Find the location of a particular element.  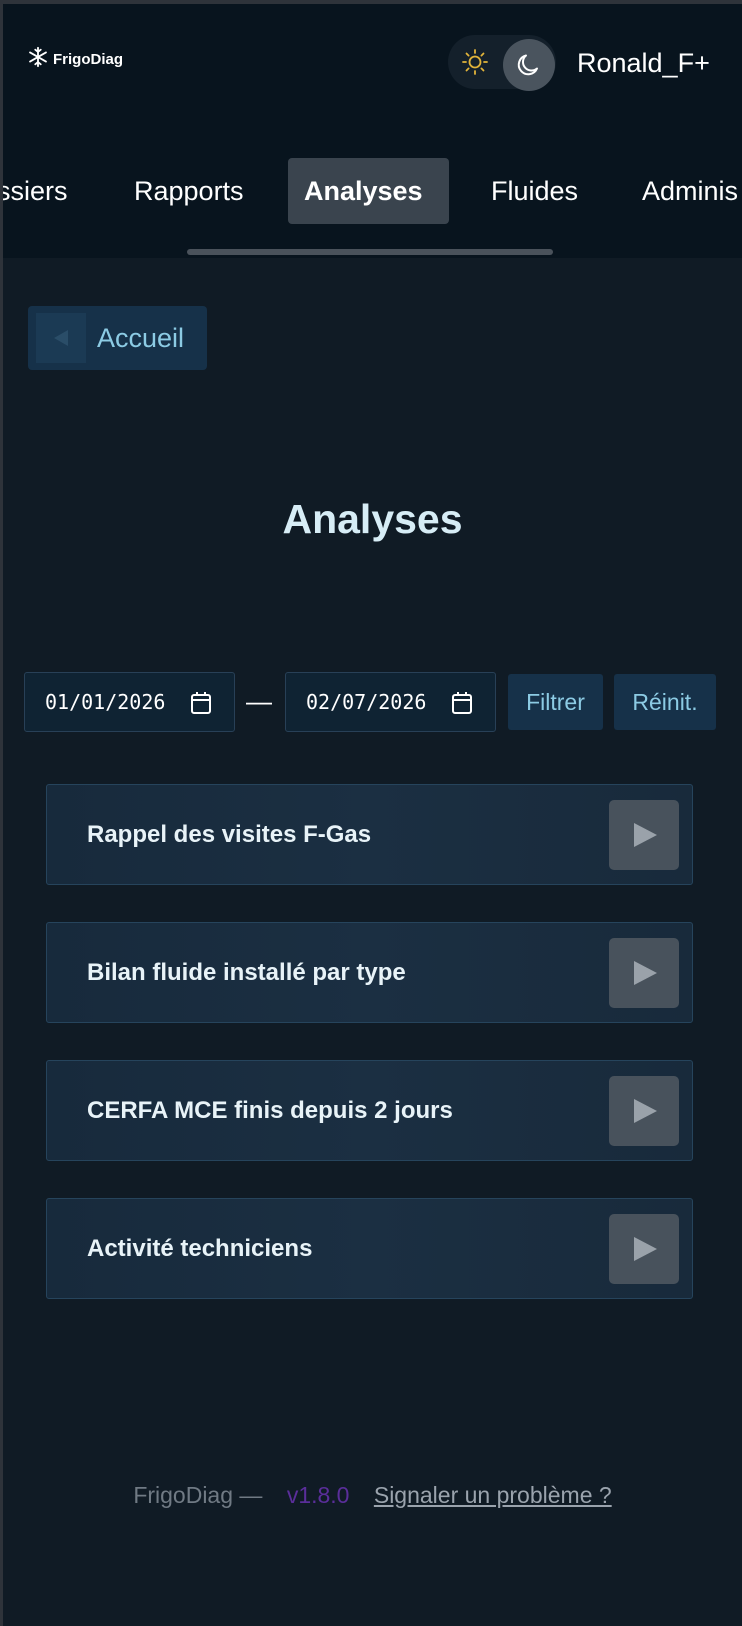

page-title: Analyses is located at coordinates (372, 519).